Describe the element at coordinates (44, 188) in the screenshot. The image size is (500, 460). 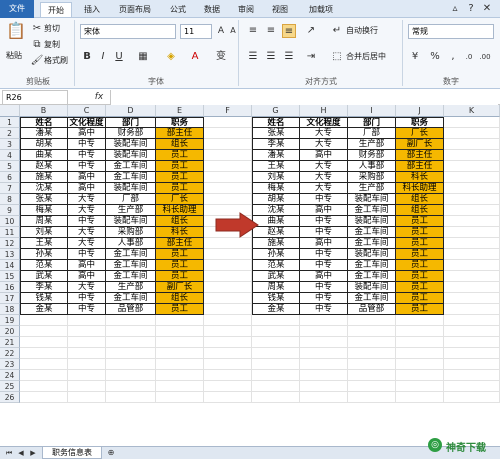
I see `table-cell: 沈某` at that location.